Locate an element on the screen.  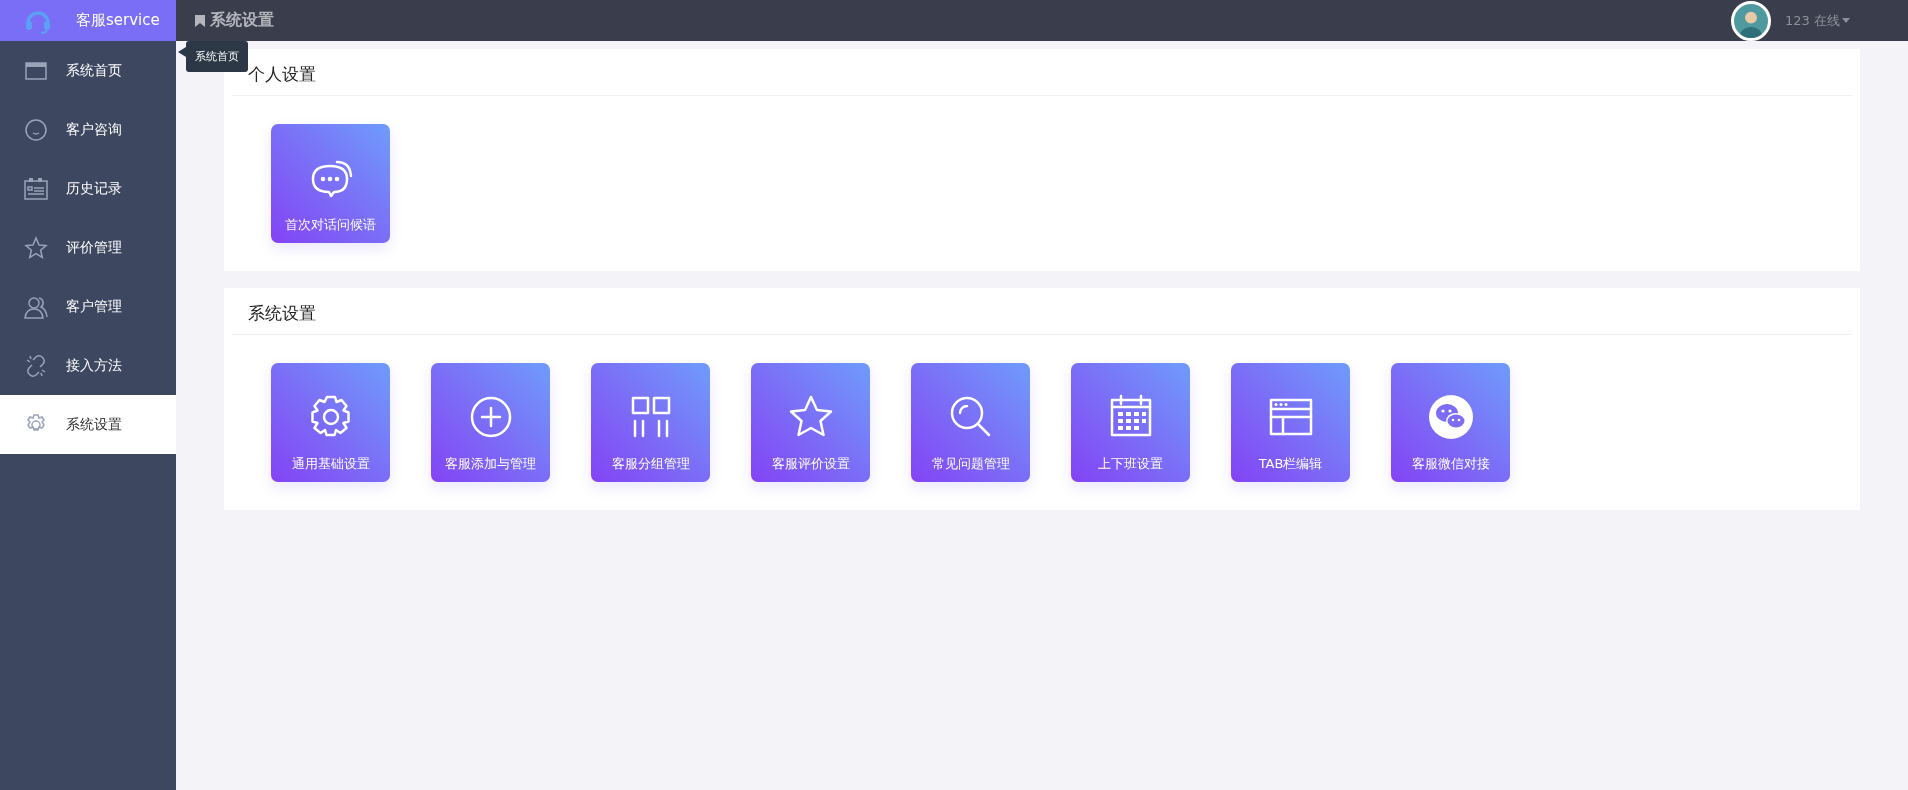
settings-tile: 通用基础设置 is located at coordinates (330, 422).